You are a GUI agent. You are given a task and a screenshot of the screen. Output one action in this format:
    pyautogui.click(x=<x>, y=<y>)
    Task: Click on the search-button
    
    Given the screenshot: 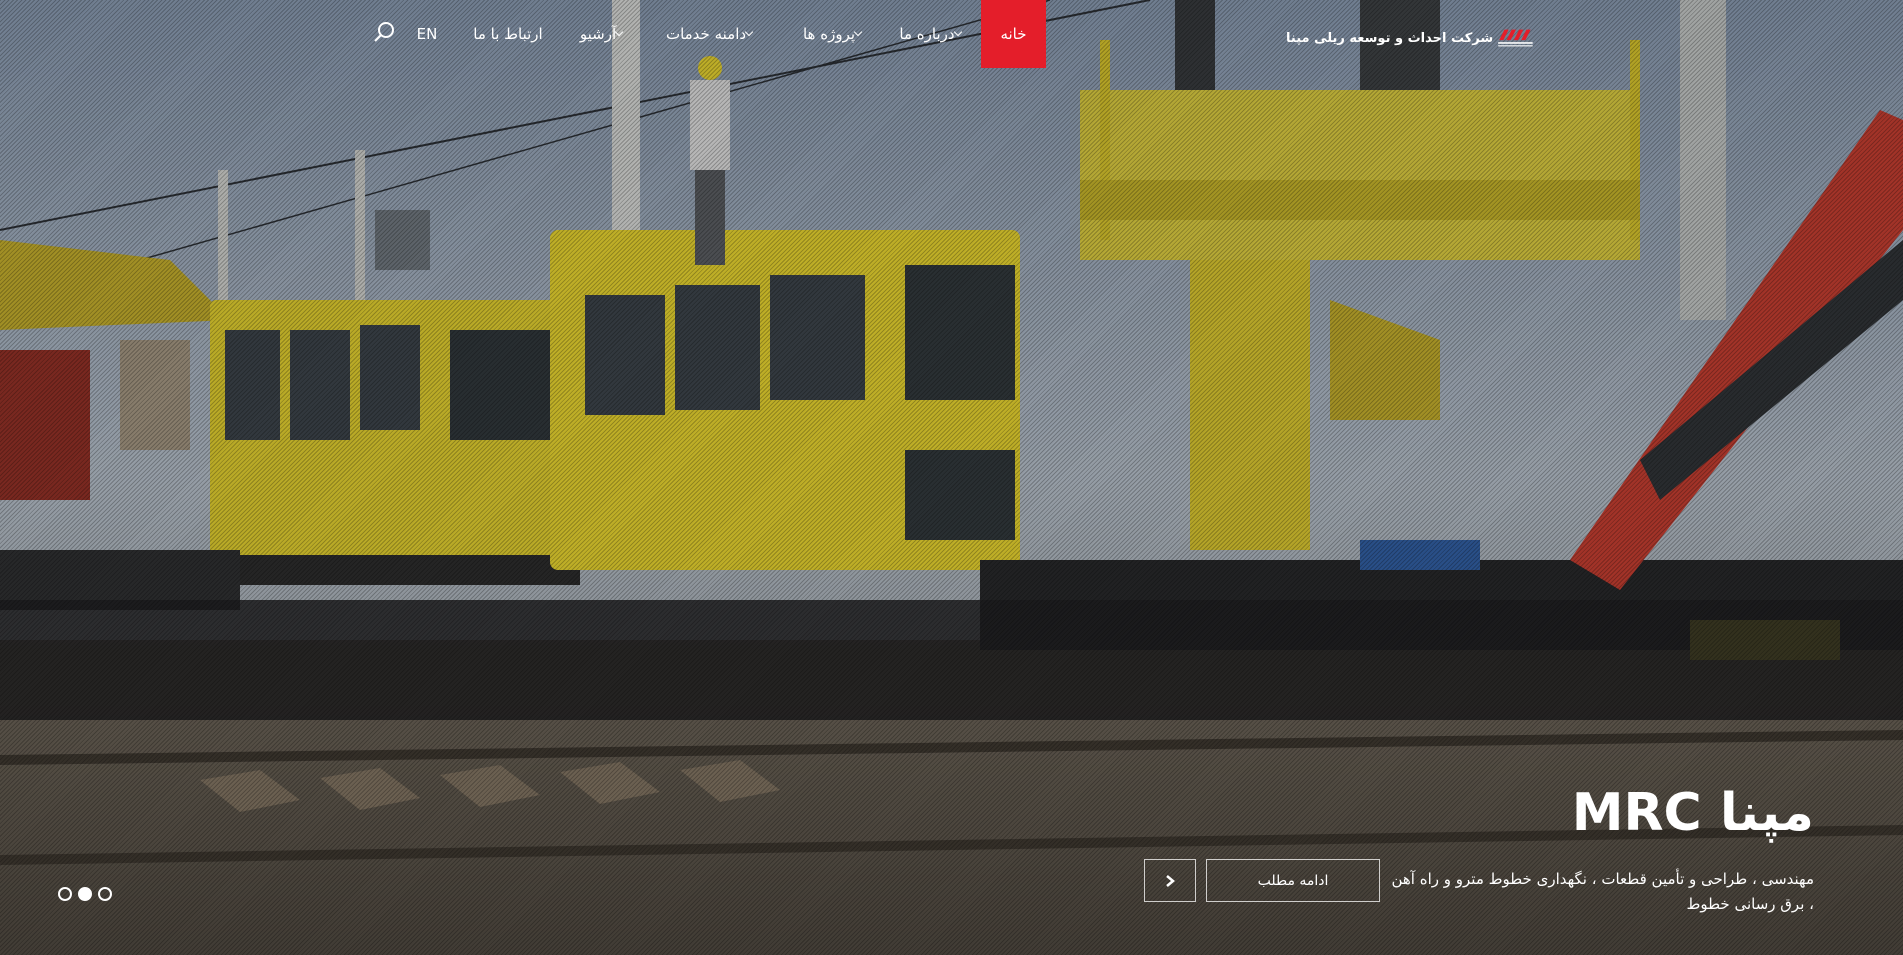 What is the action you would take?
    pyautogui.click(x=385, y=32)
    